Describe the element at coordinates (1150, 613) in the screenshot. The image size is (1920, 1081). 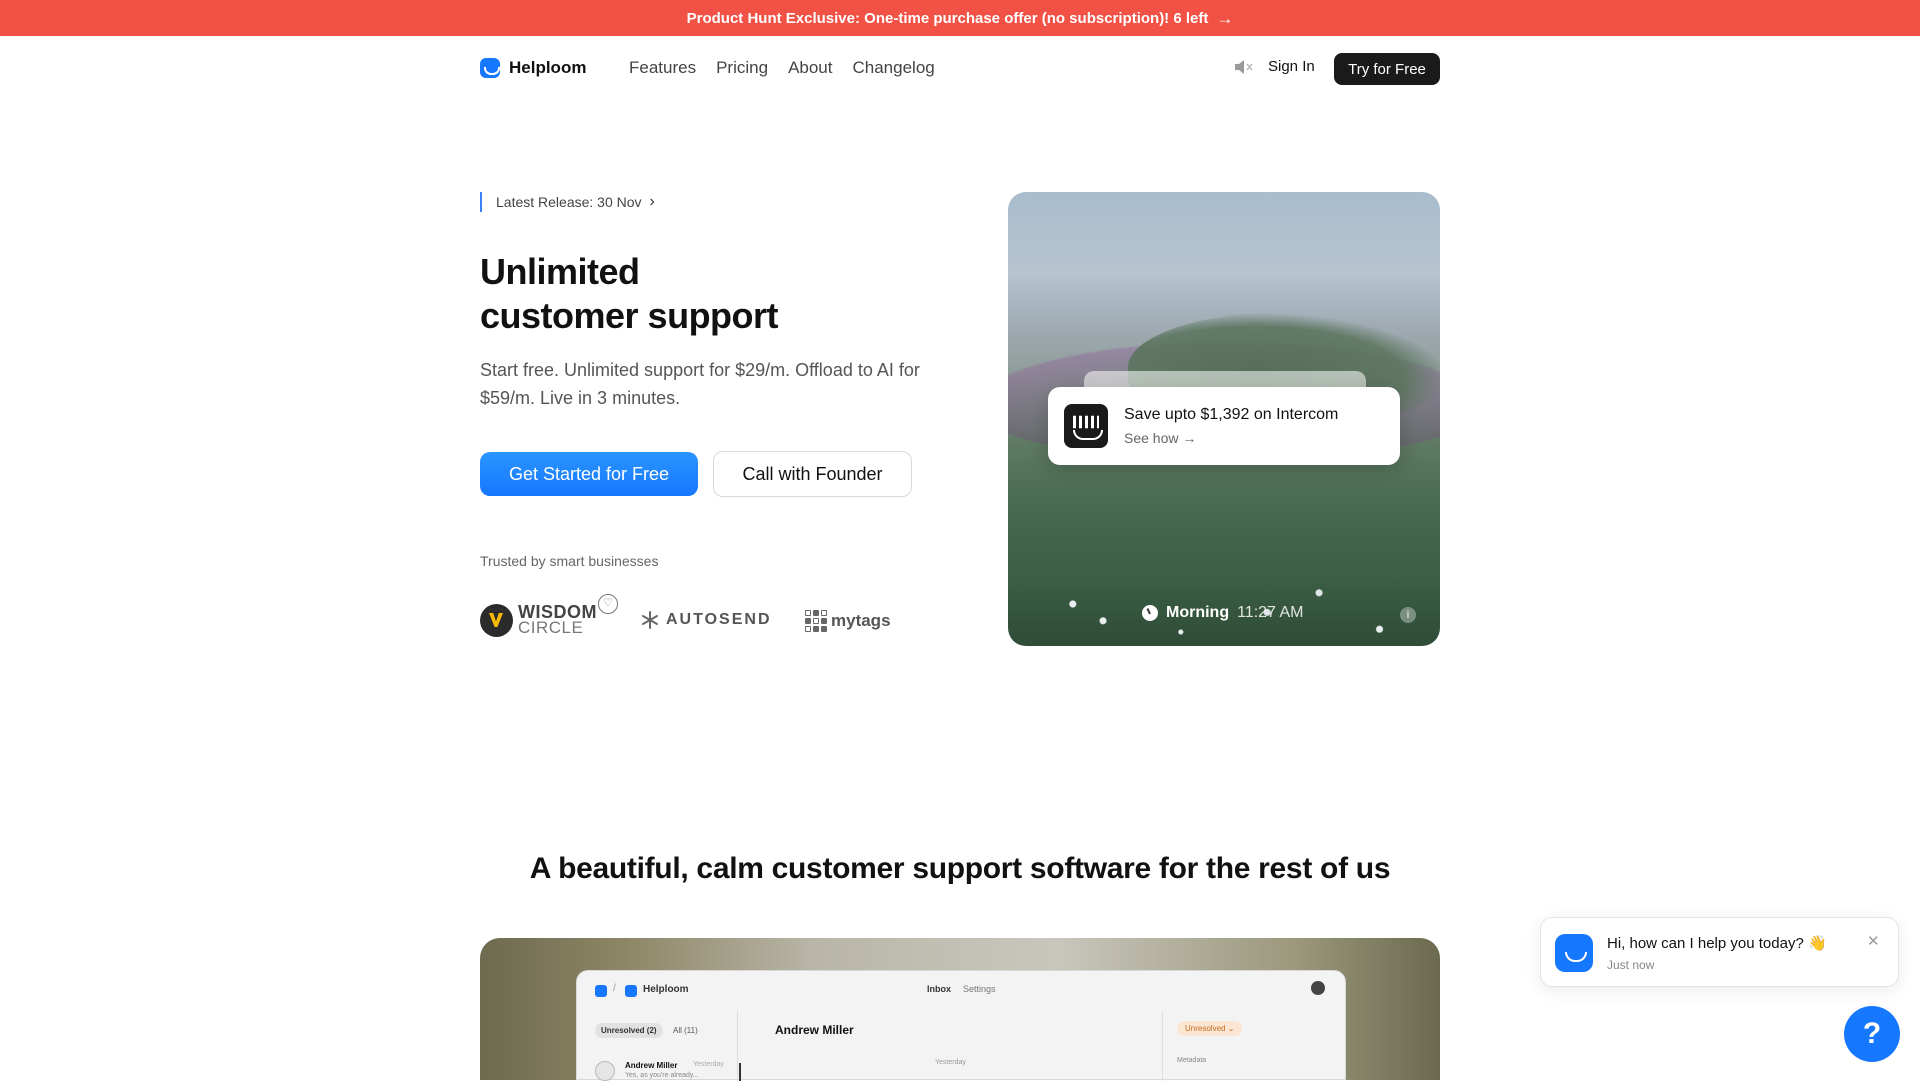
I see `clock-icon` at that location.